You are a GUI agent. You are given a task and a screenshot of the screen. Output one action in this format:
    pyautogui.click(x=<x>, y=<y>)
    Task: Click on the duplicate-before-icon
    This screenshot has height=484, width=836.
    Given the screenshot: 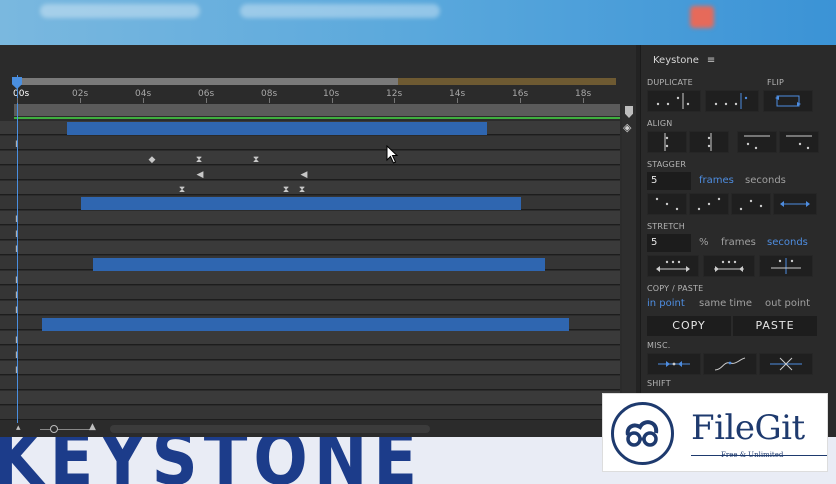 What is the action you would take?
    pyautogui.click(x=673, y=101)
    